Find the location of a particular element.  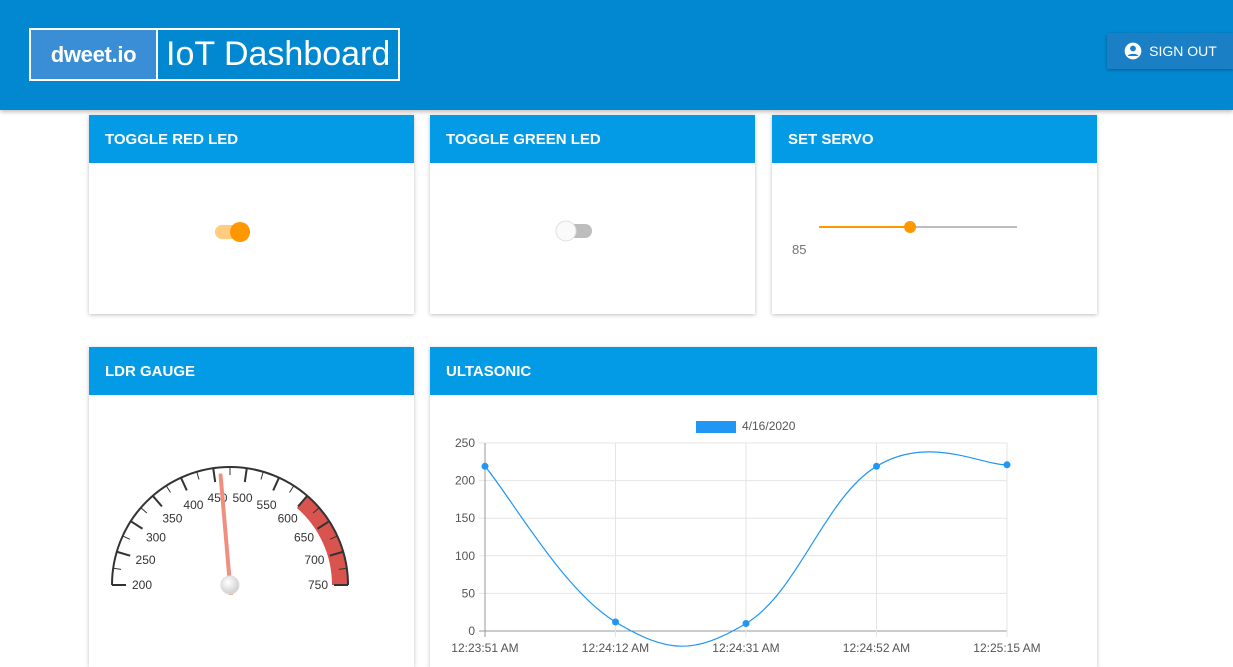

chart-x-tick-label: 12:24:12 AM is located at coordinates (615, 648).